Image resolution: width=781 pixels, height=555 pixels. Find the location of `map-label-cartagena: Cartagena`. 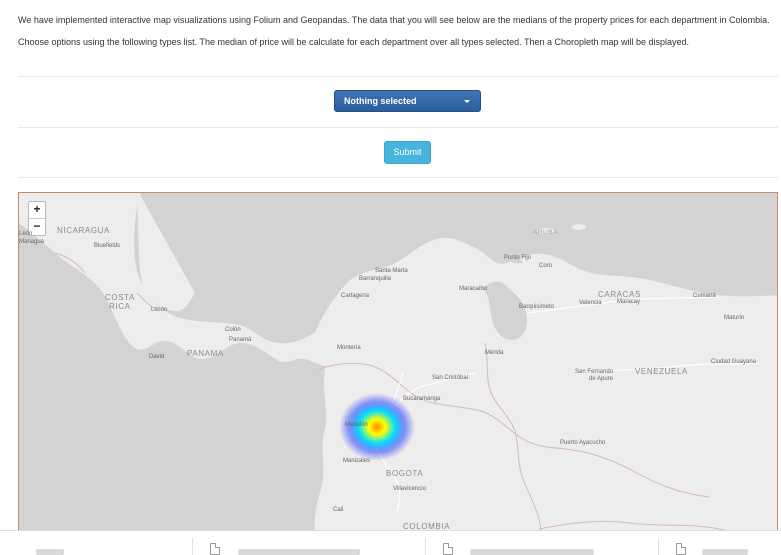

map-label-cartagena: Cartagena is located at coordinates (355, 296).